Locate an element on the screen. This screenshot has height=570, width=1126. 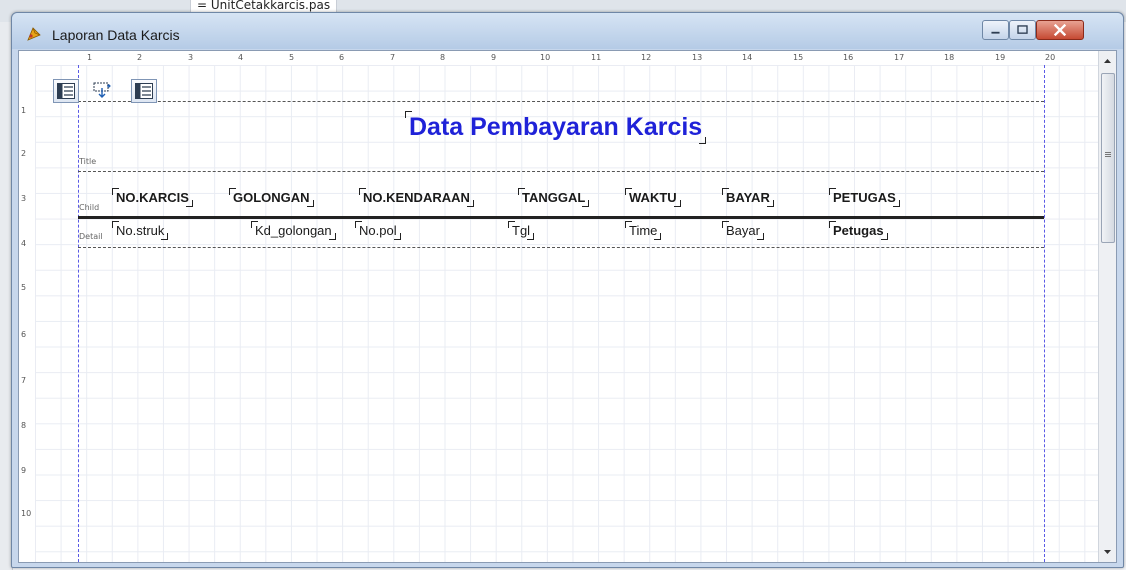
ruler-mark: 15 is located at coordinates (798, 57).